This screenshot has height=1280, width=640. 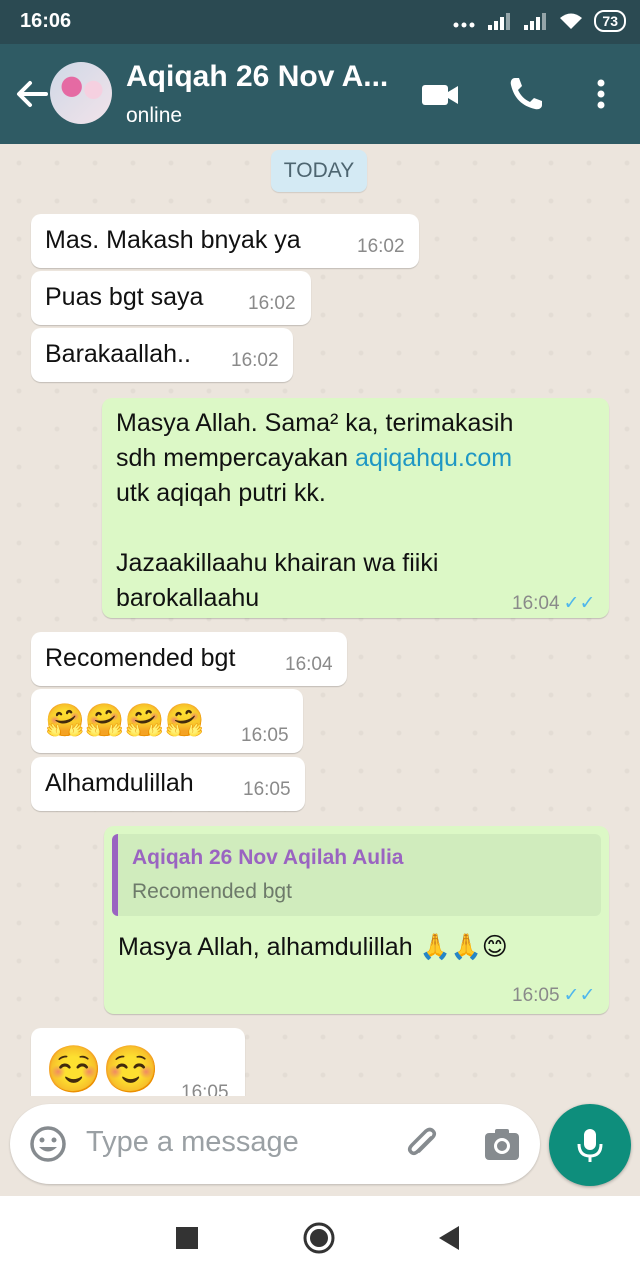 I want to click on attach-icon, so click(x=424, y=1144).